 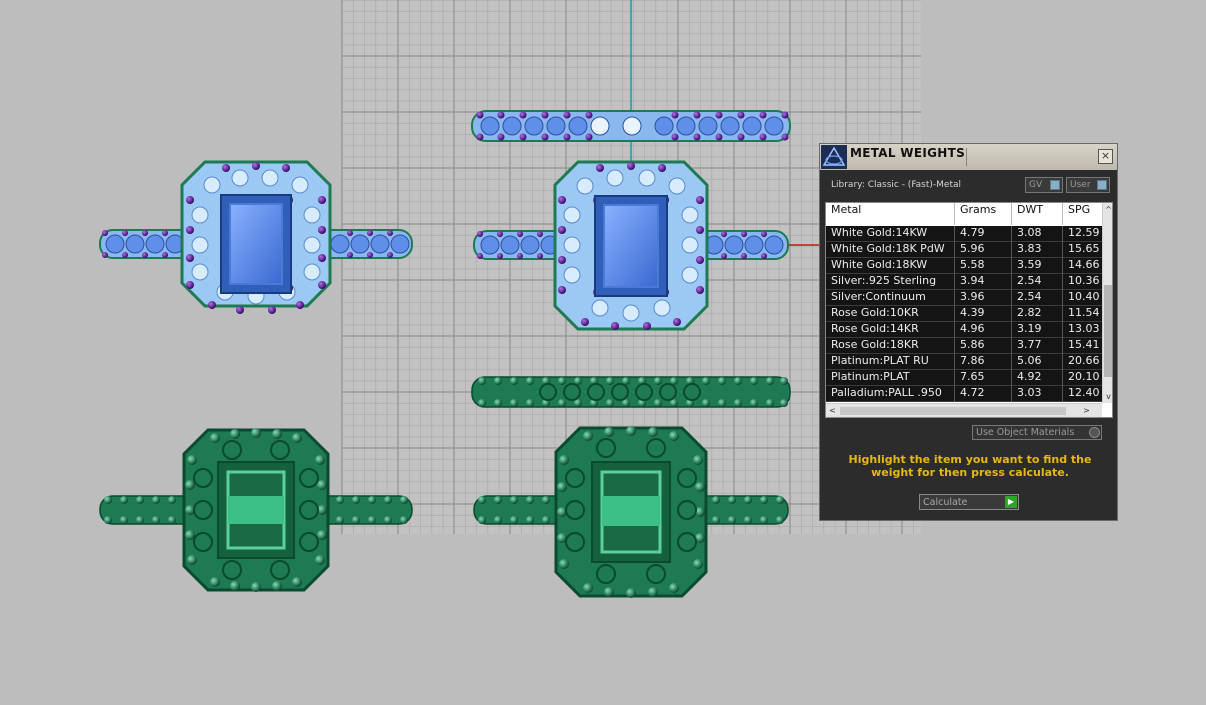 I want to click on app-logo-icon, so click(x=834, y=157).